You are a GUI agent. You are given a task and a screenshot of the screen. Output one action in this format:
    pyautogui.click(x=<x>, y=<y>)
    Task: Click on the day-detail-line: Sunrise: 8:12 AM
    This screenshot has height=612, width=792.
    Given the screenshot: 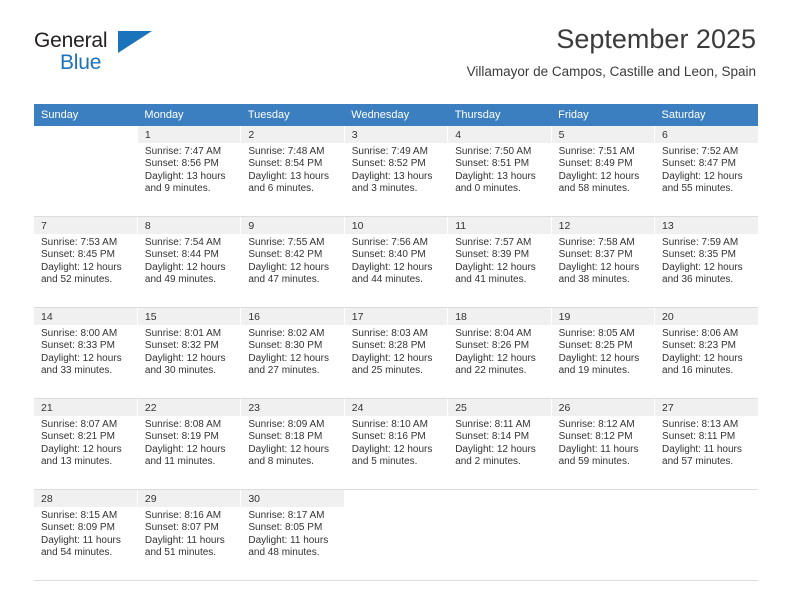 What is the action you would take?
    pyautogui.click(x=596, y=424)
    